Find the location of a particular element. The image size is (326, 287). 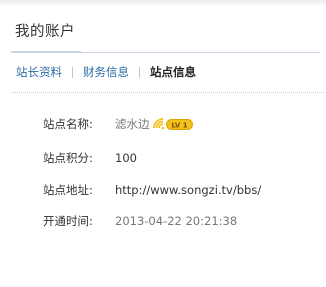

tab-financial-info: 财务信息 is located at coordinates (106, 72).